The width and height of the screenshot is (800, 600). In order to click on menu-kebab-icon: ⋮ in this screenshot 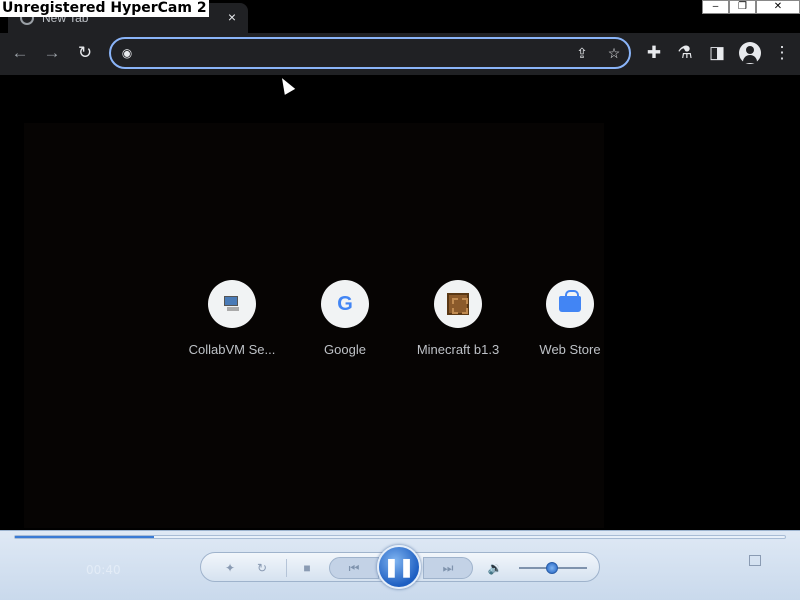, I will do `click(782, 53)`.